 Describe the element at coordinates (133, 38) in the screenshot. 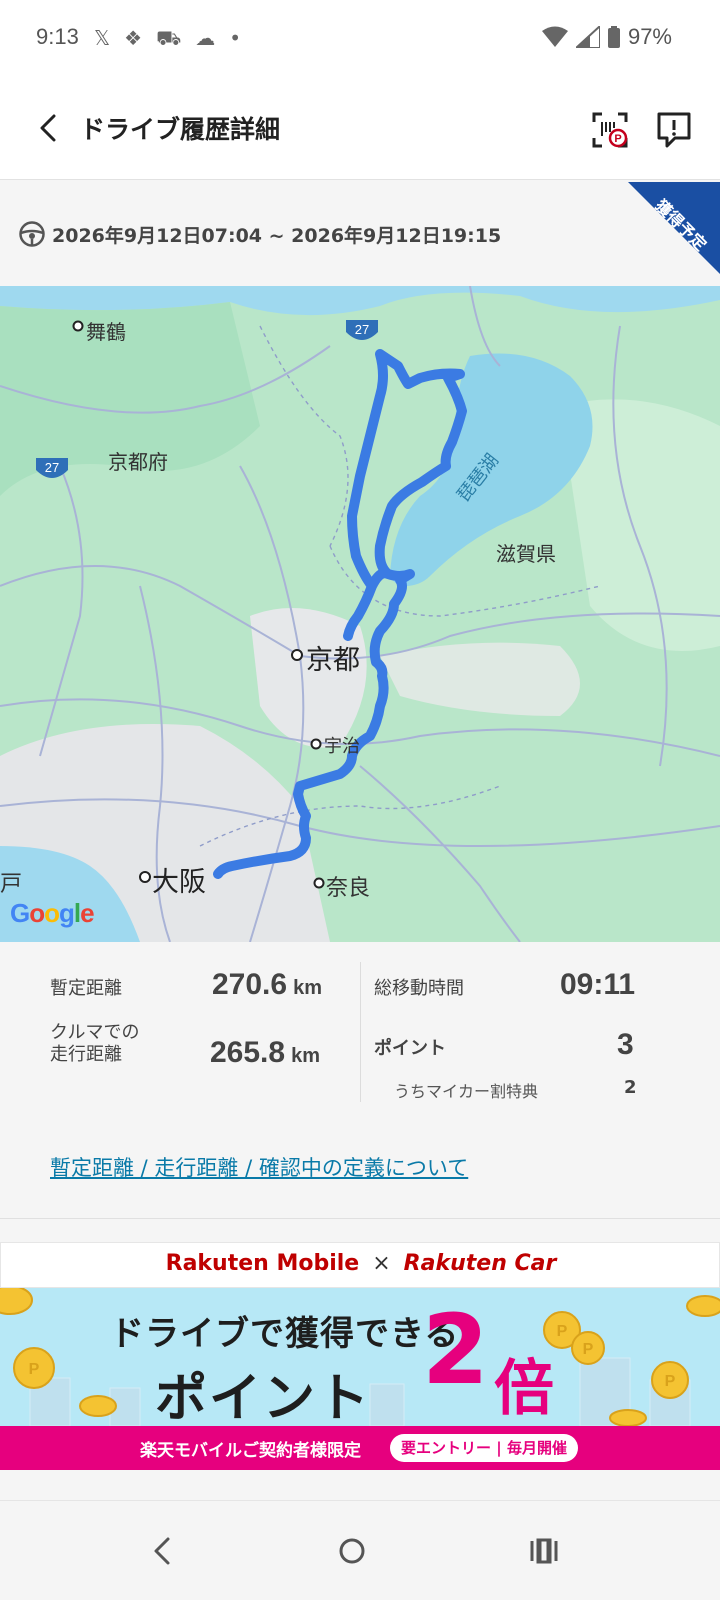

I see `layers-icon: ❖` at that location.